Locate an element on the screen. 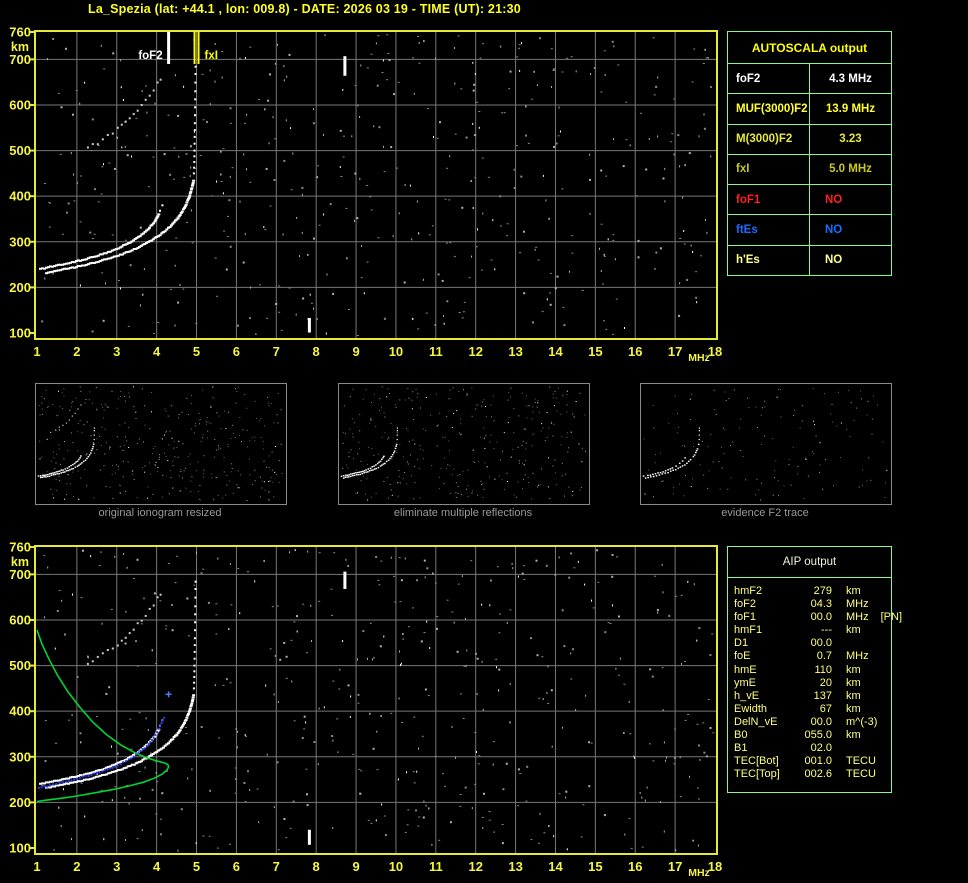  parameter-label: hmE is located at coordinates (745, 669).